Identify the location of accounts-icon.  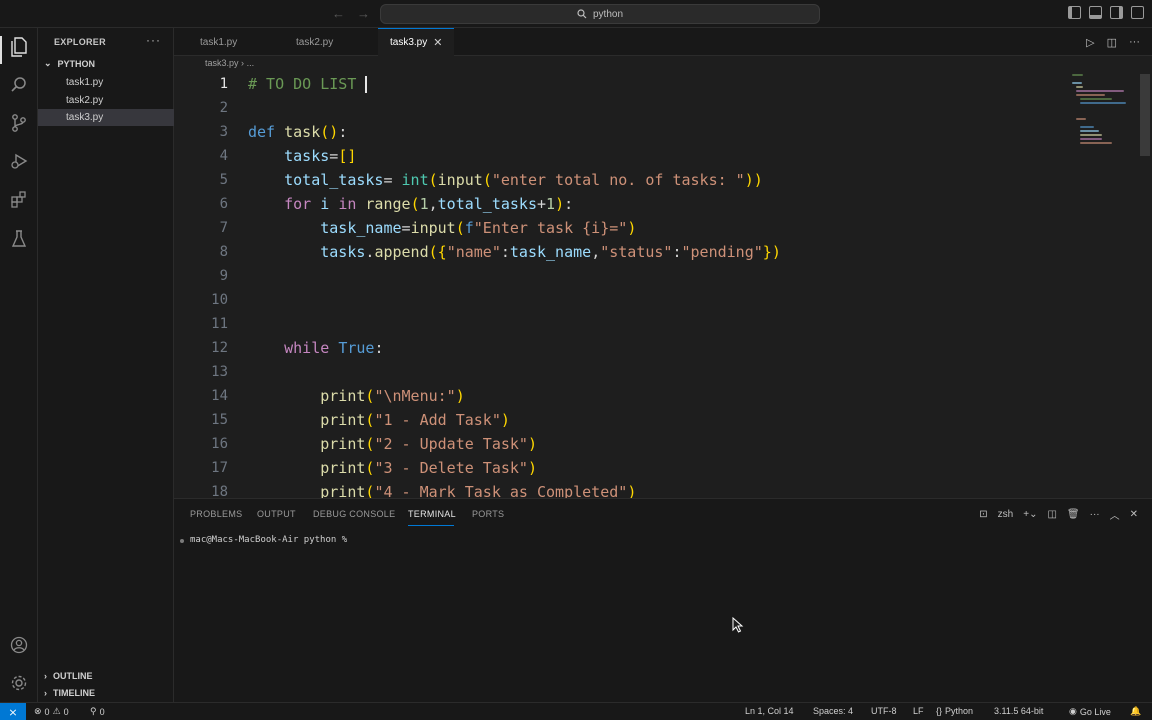
(19, 645).